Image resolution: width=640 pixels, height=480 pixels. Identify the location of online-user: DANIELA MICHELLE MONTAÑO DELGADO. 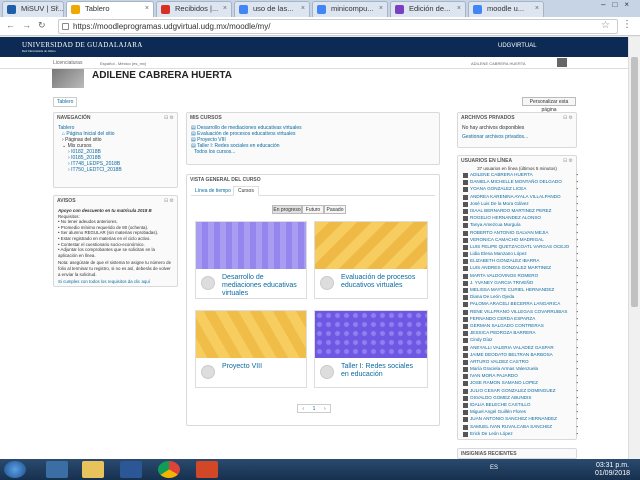
(520, 182).